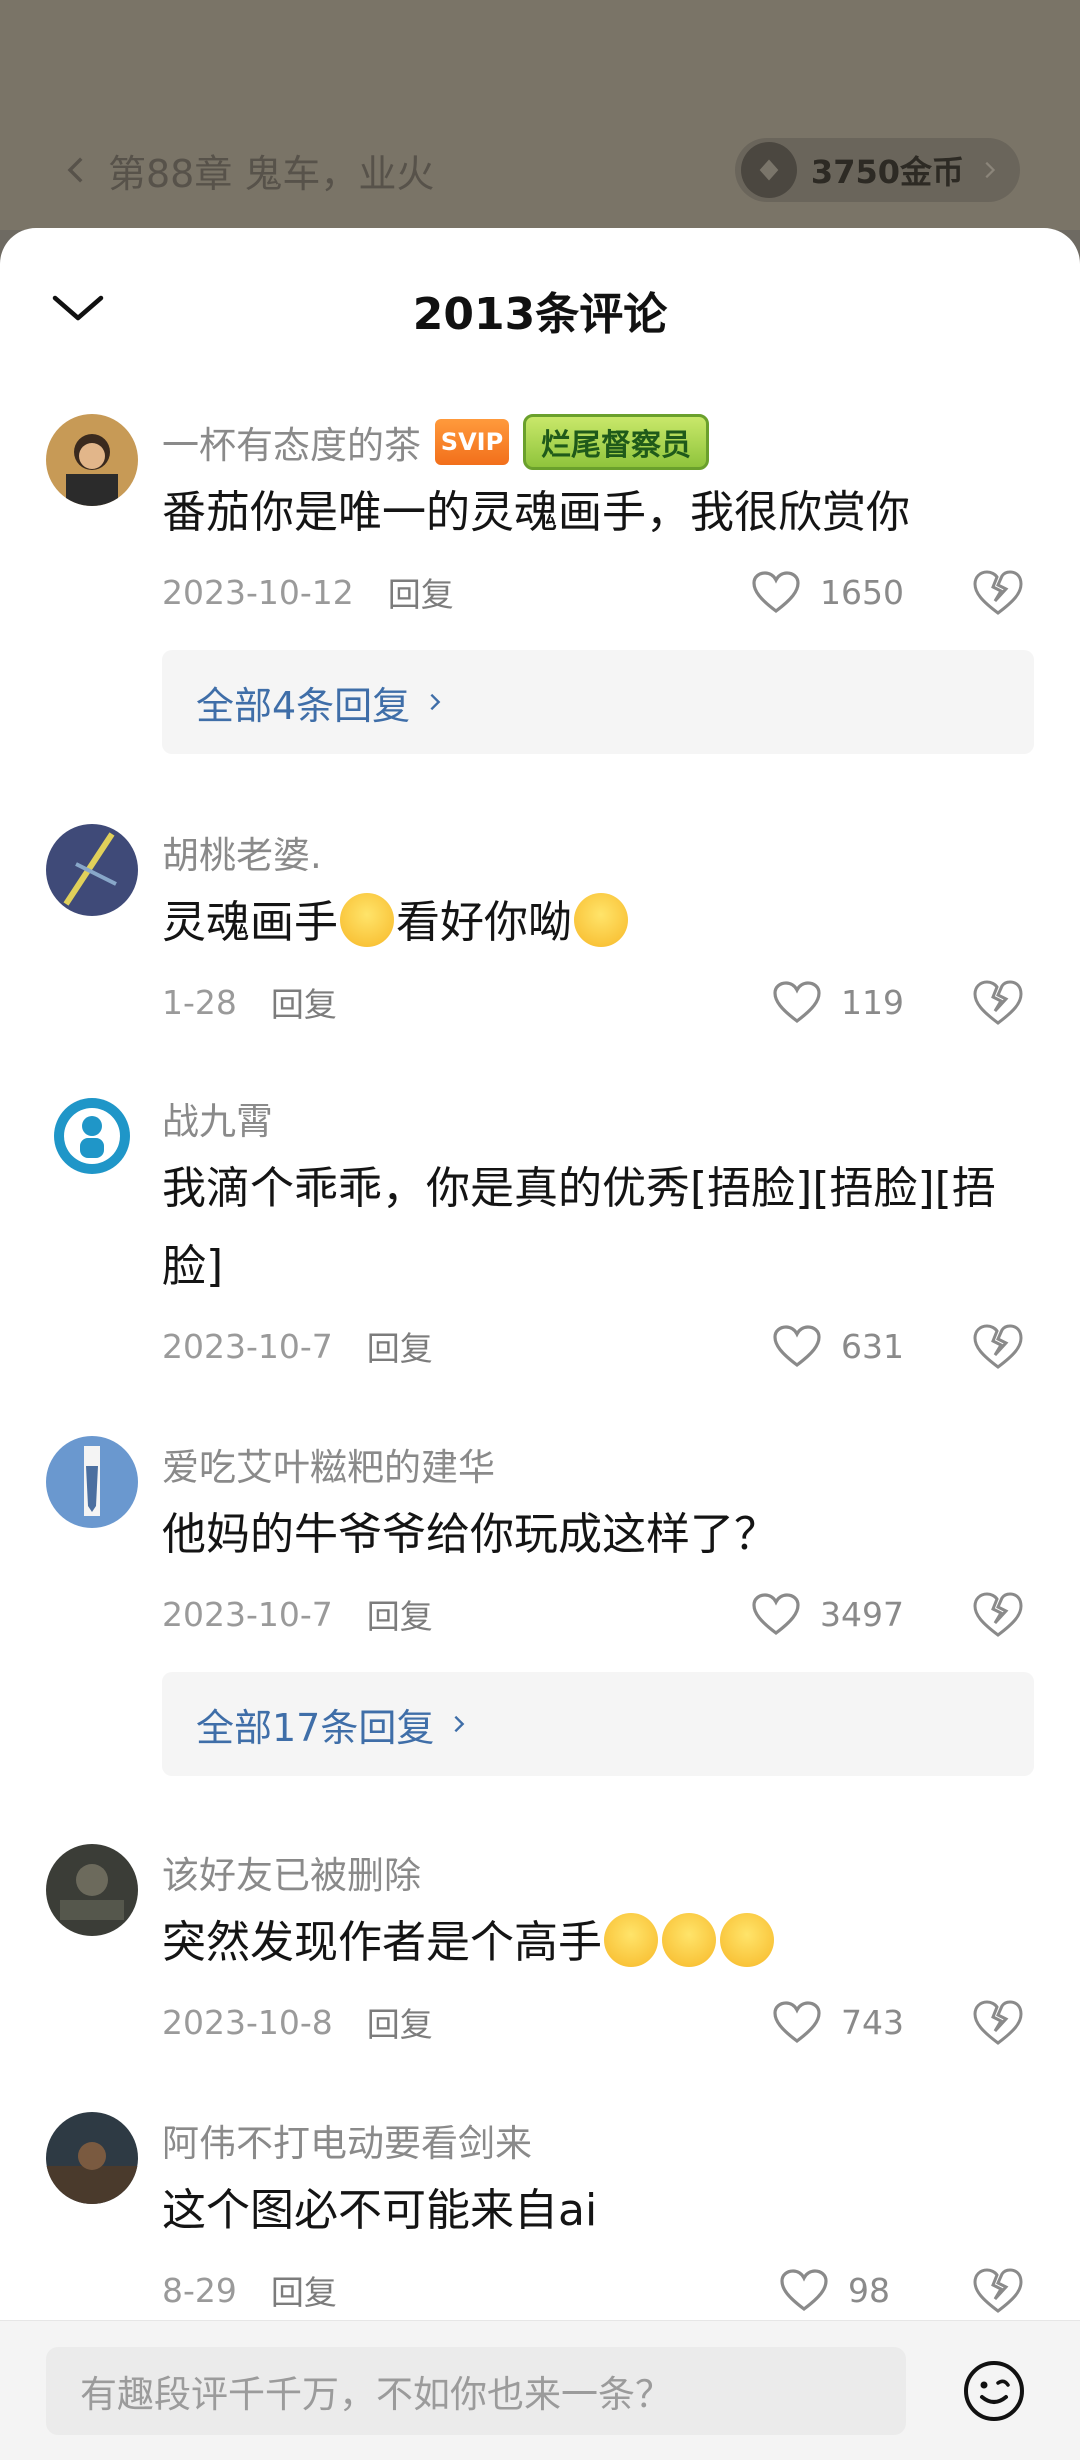  What do you see at coordinates (199, 1002) in the screenshot?
I see `comment-date: 1-28` at bounding box center [199, 1002].